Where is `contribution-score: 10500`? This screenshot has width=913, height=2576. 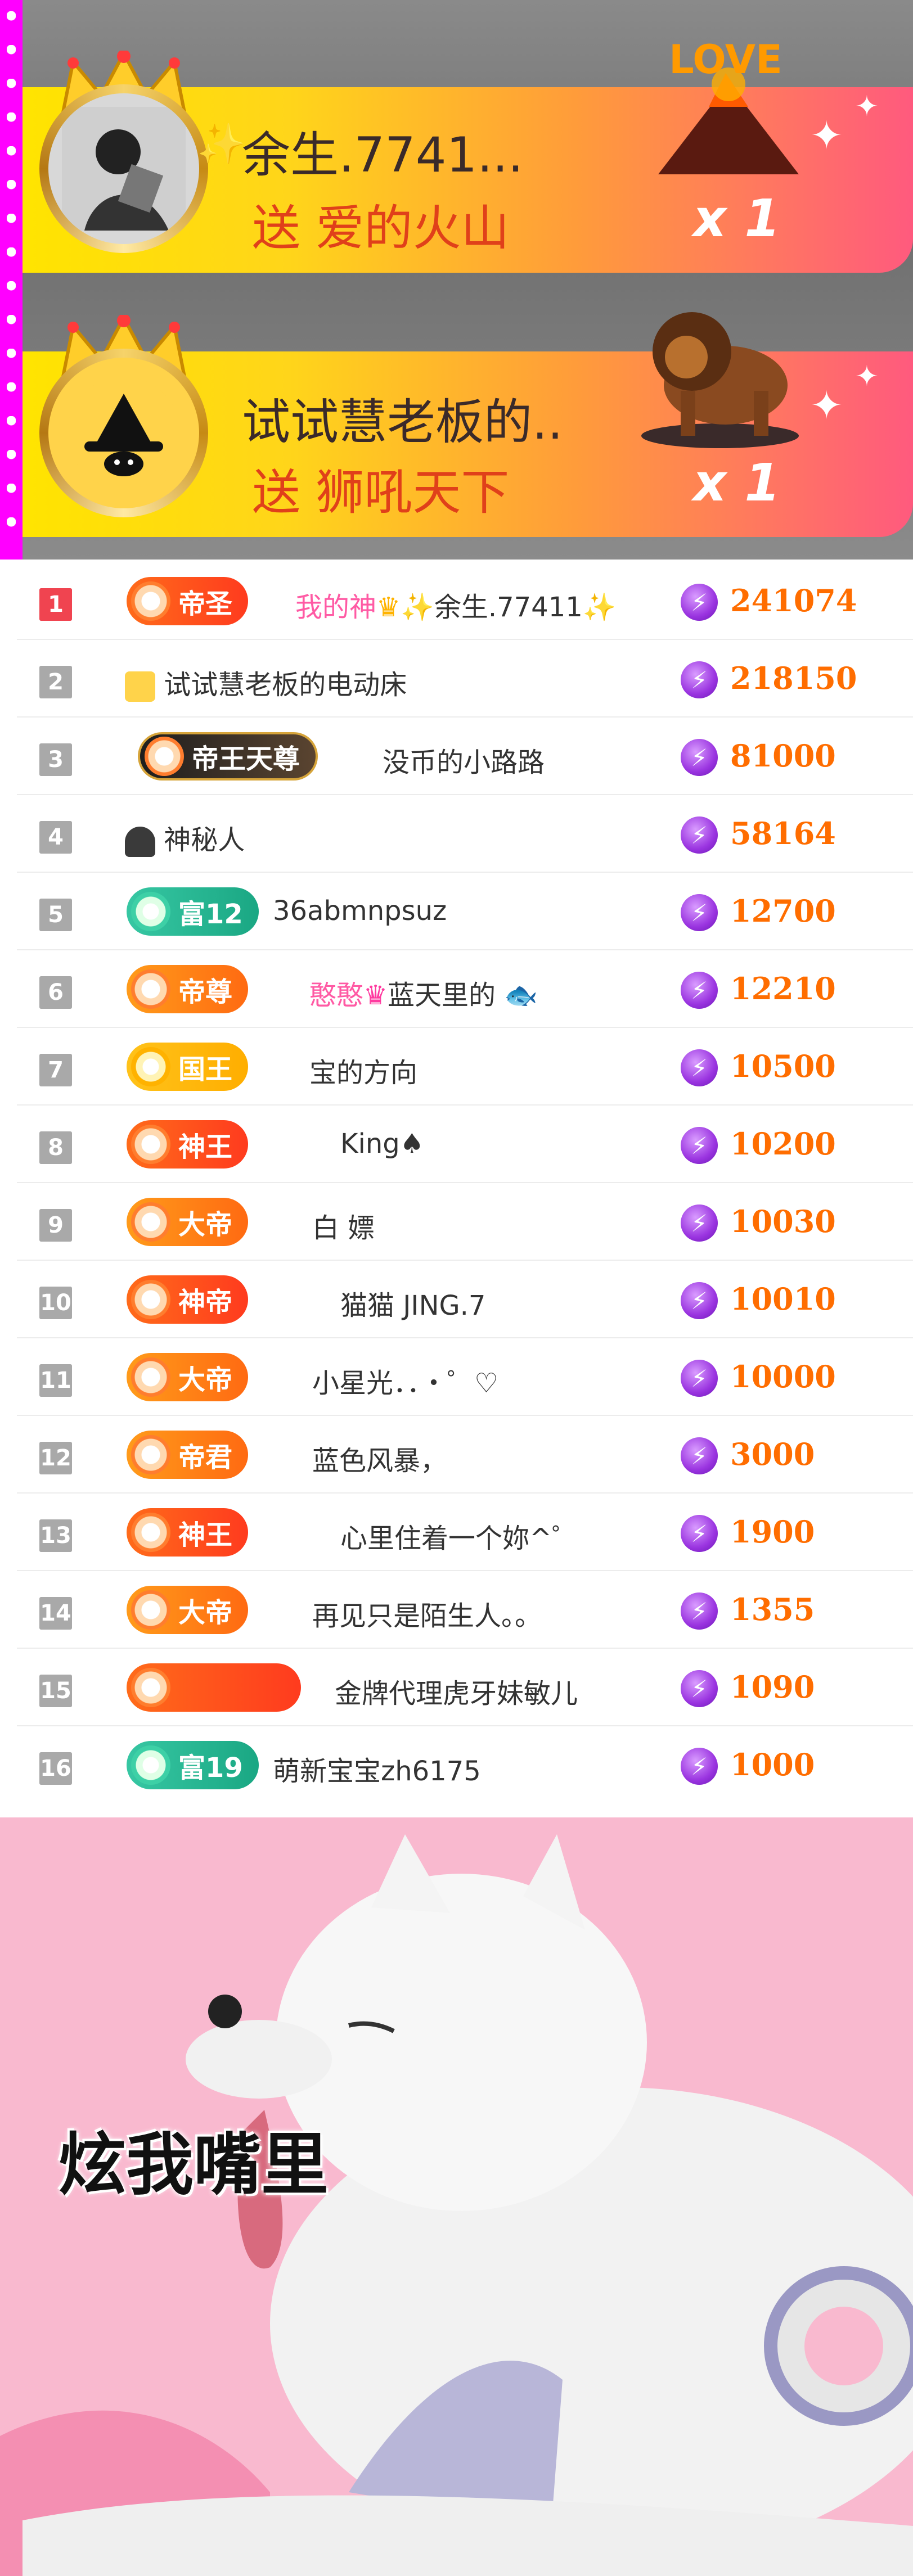 contribution-score: 10500 is located at coordinates (783, 1066).